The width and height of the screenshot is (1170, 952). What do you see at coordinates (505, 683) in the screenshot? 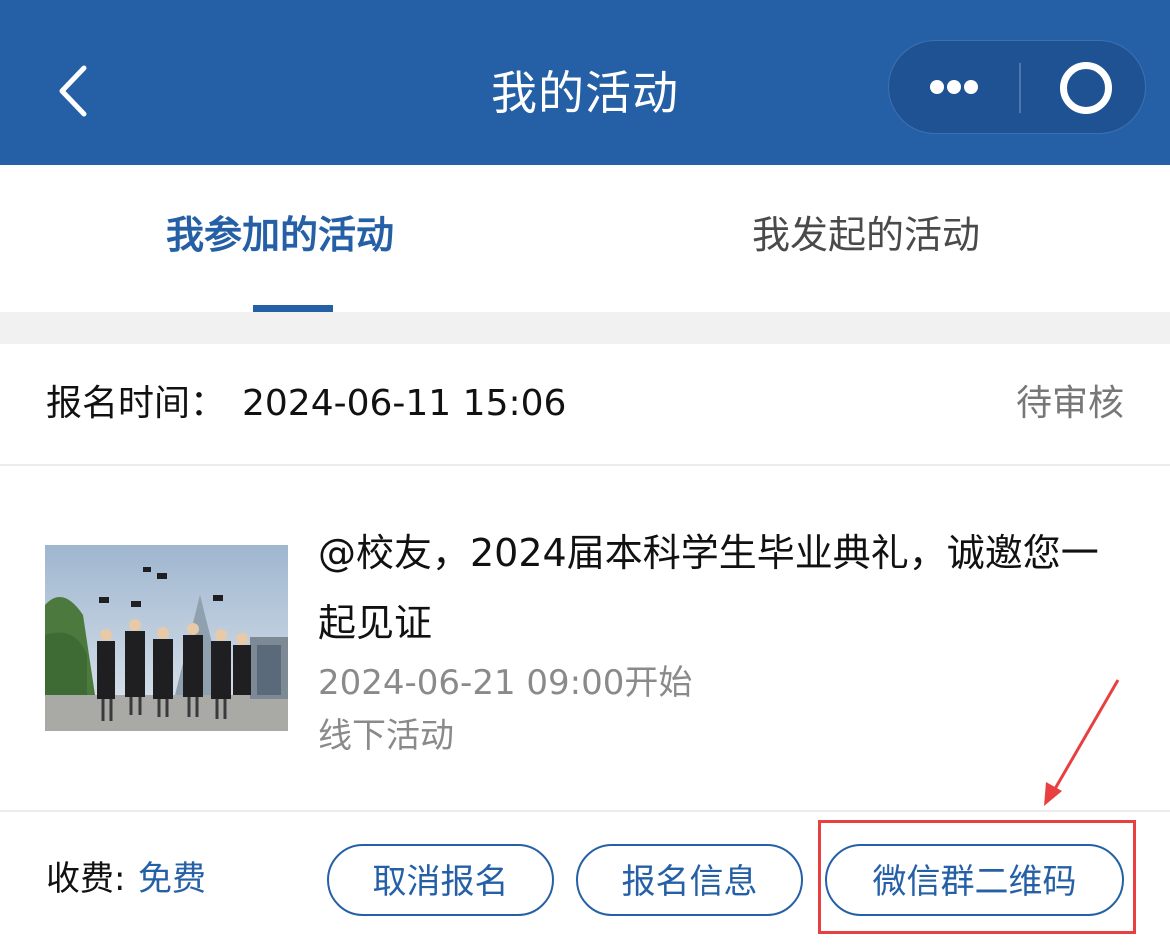
I see `activity-start-time: 2024-06-21 09:00开始` at bounding box center [505, 683].